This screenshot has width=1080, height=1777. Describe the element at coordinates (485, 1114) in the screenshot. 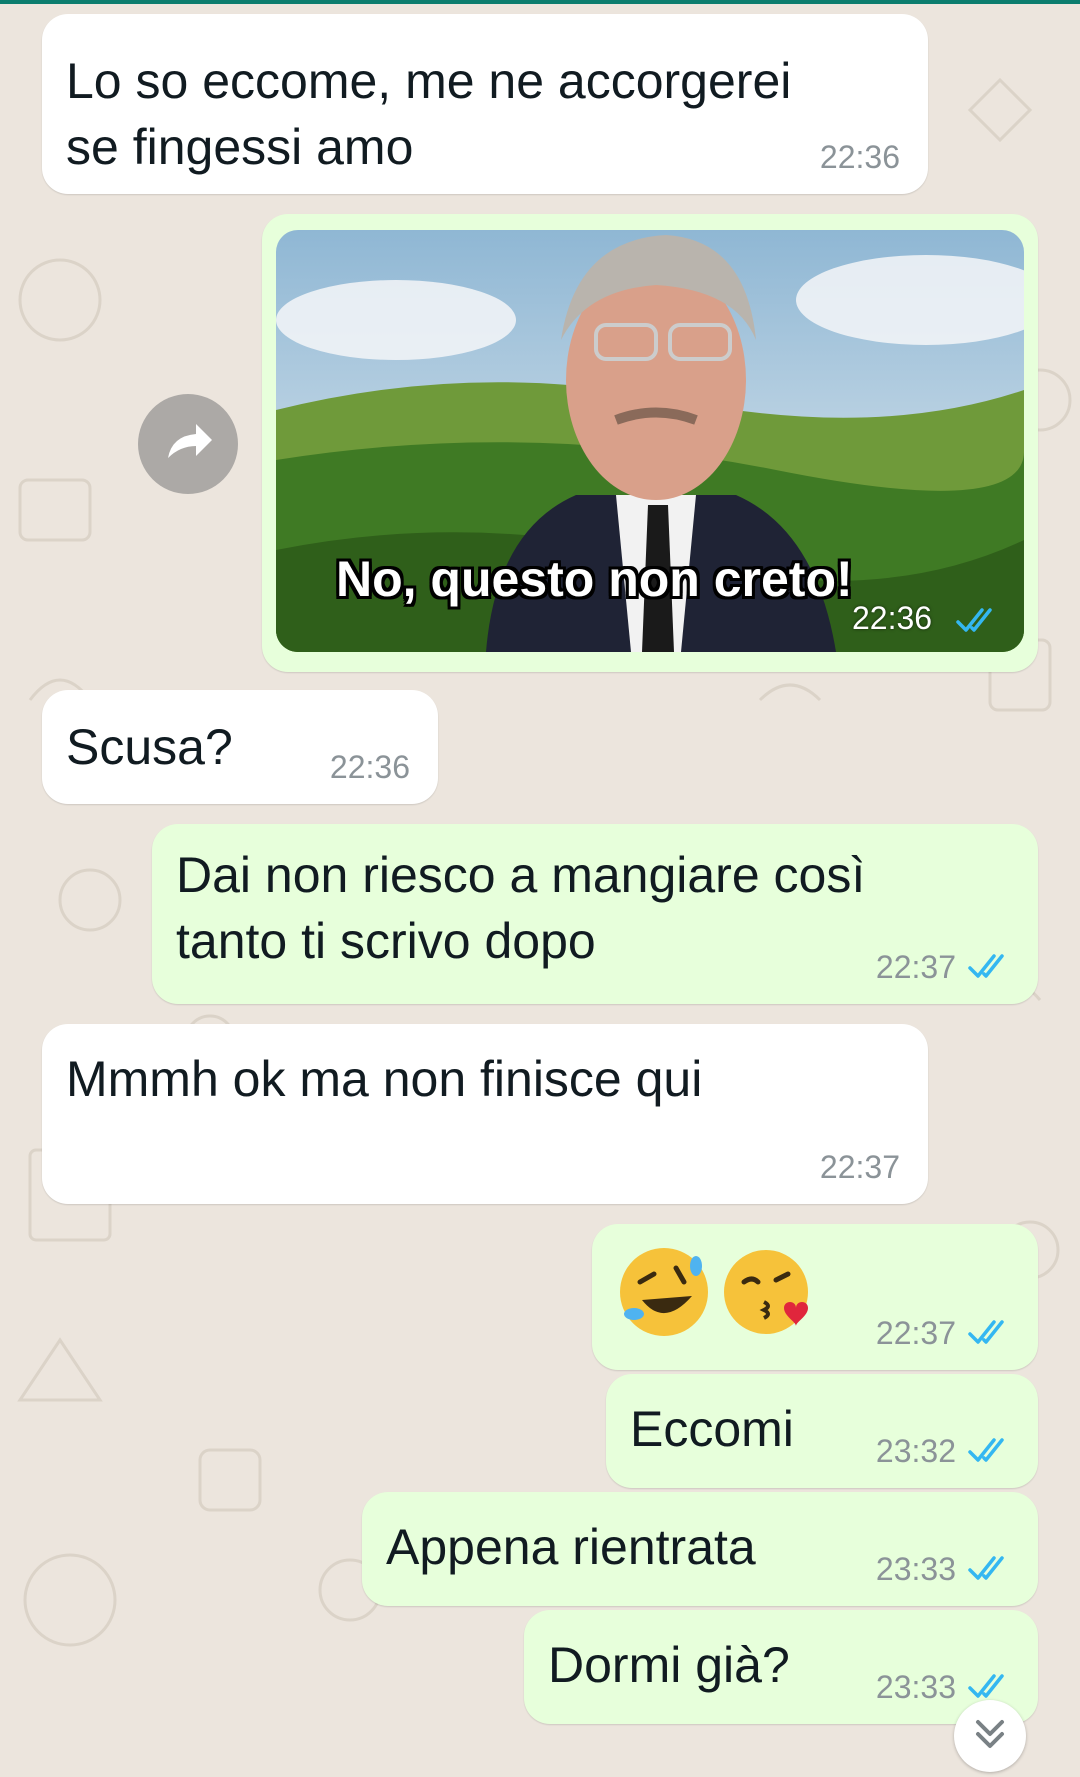

I see `incoming-message: Mmmh ok ma non finisce qui 22:37` at that location.